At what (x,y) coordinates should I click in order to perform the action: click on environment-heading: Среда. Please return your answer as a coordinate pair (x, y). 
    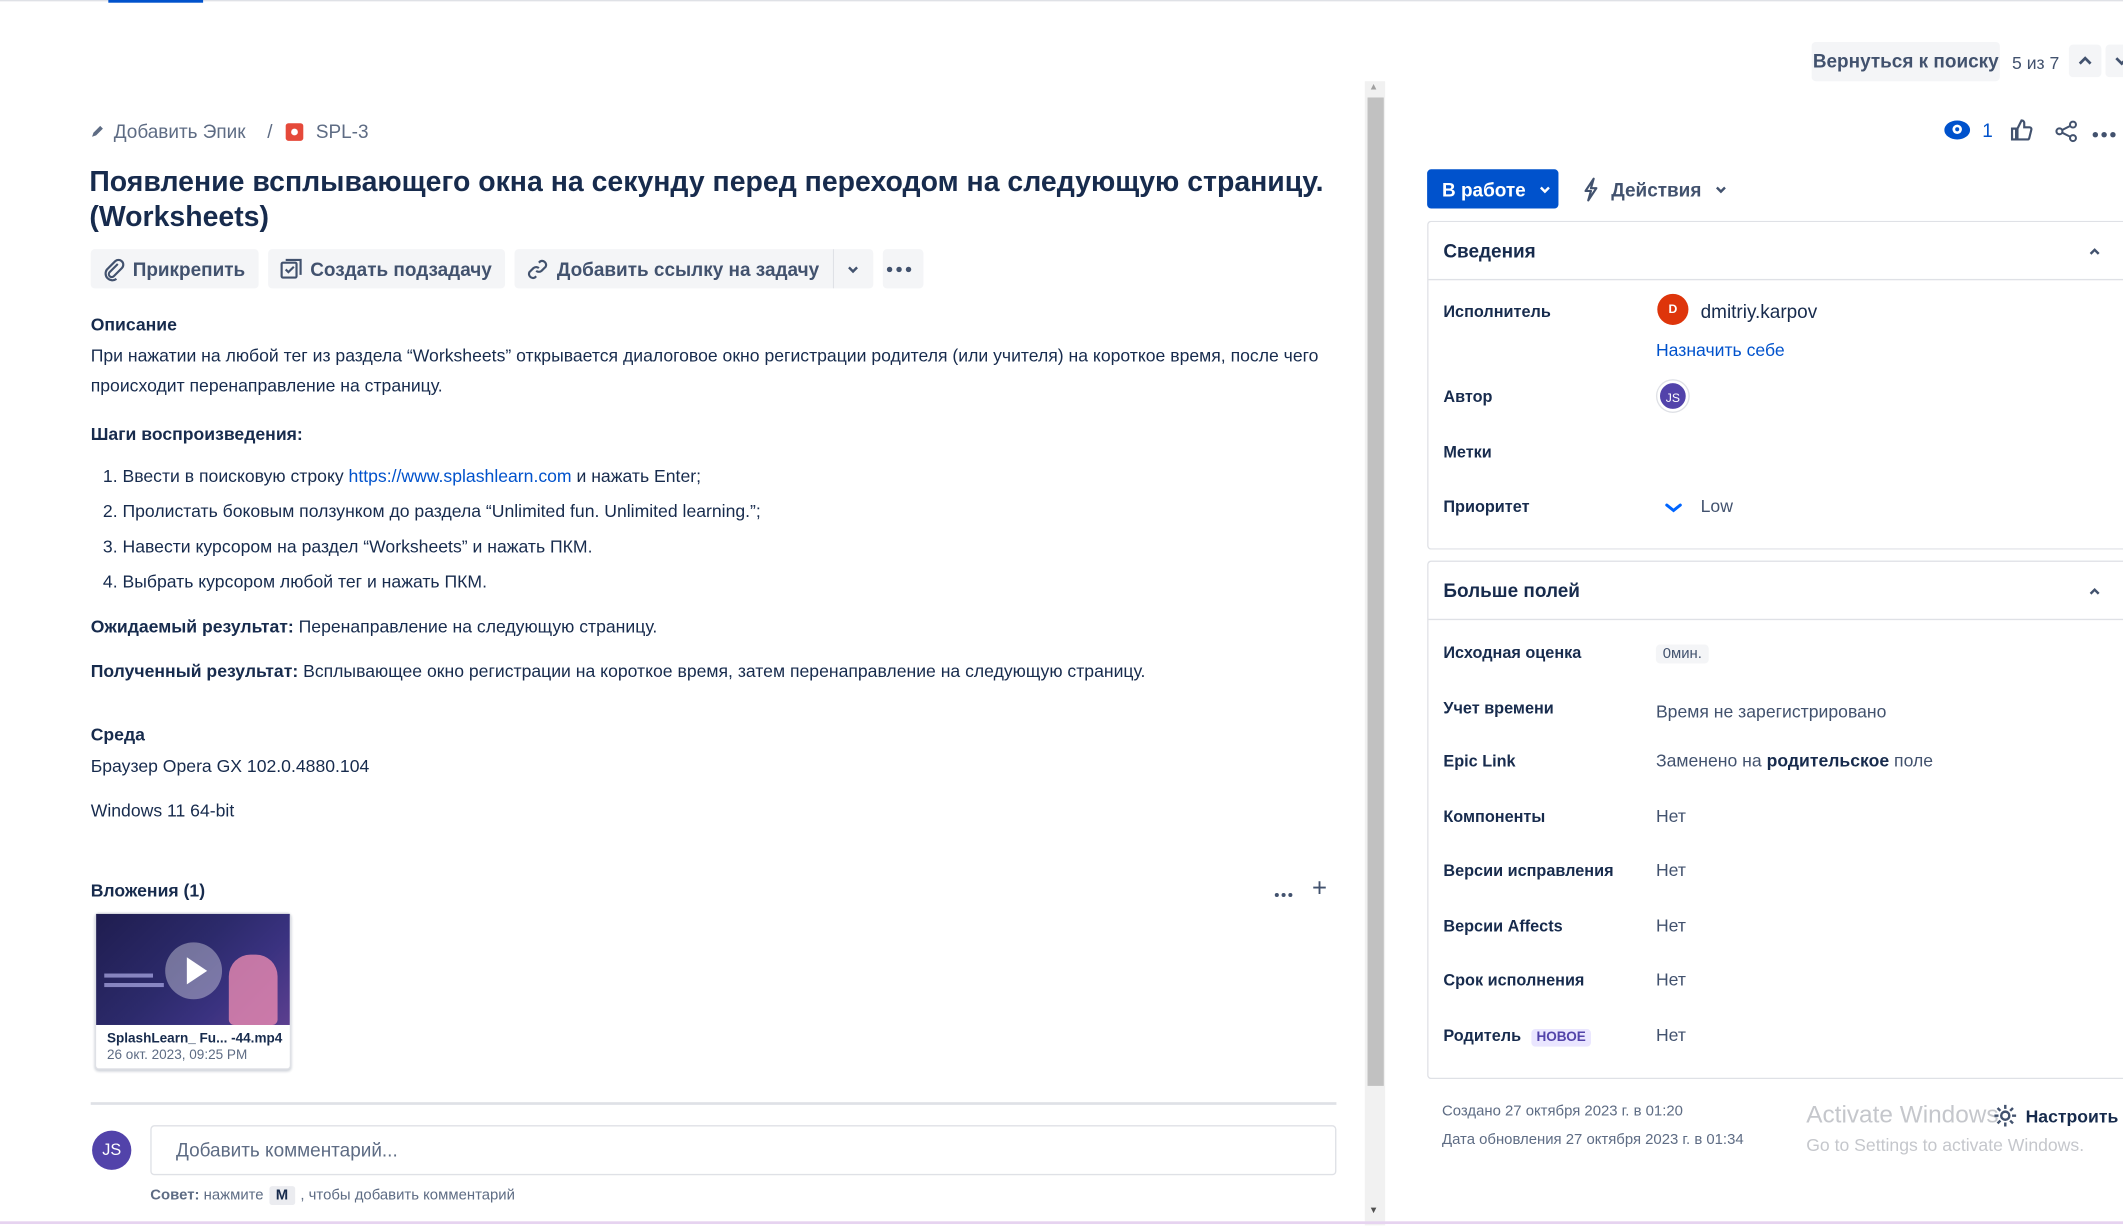
    Looking at the image, I should click on (117, 734).